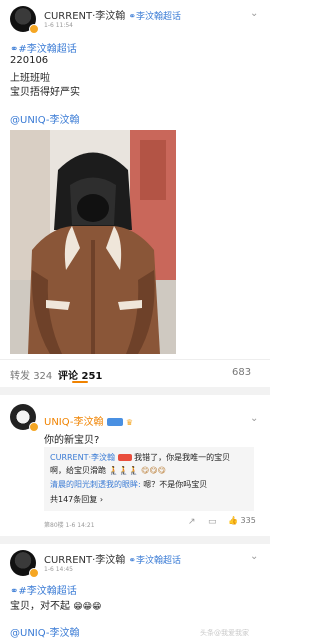 The width and height of the screenshot is (320, 640). What do you see at coordinates (112, 558) in the screenshot?
I see `comment-author-name: CURRENT·李汶翰 ⚭李汶翰超话` at bounding box center [112, 558].